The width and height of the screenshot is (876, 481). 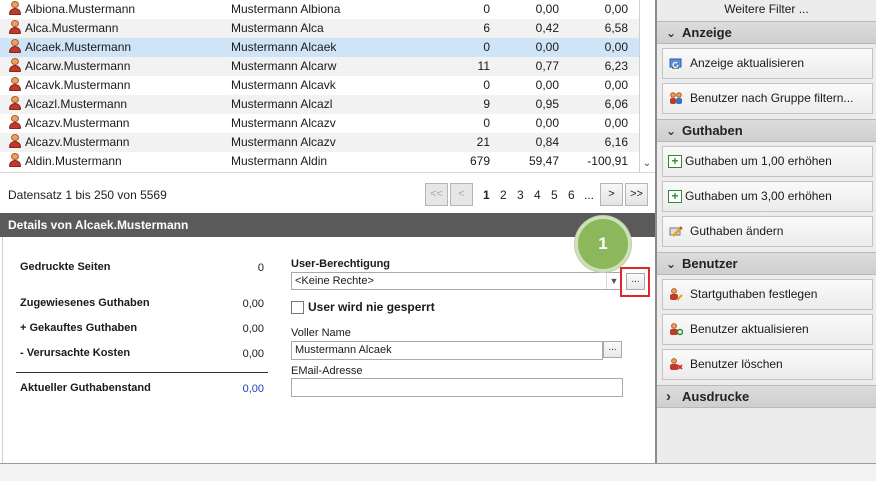 What do you see at coordinates (676, 329) in the screenshot?
I see `user-refresh-icon` at bounding box center [676, 329].